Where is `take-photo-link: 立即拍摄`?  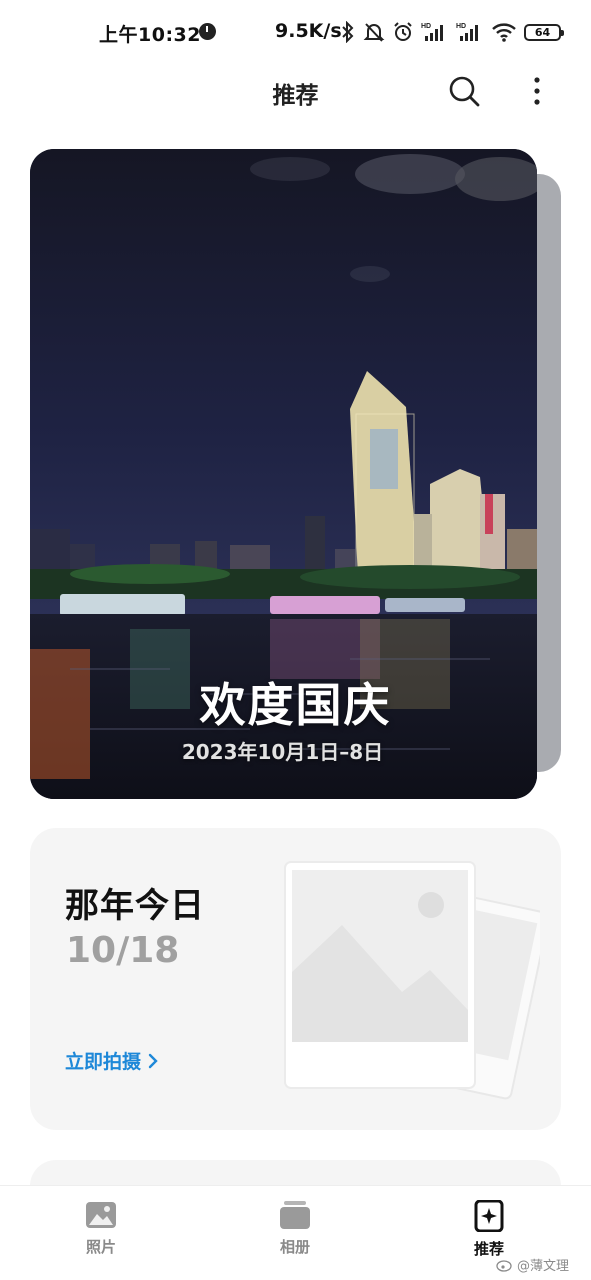 take-photo-link: 立即拍摄 is located at coordinates (112, 1060).